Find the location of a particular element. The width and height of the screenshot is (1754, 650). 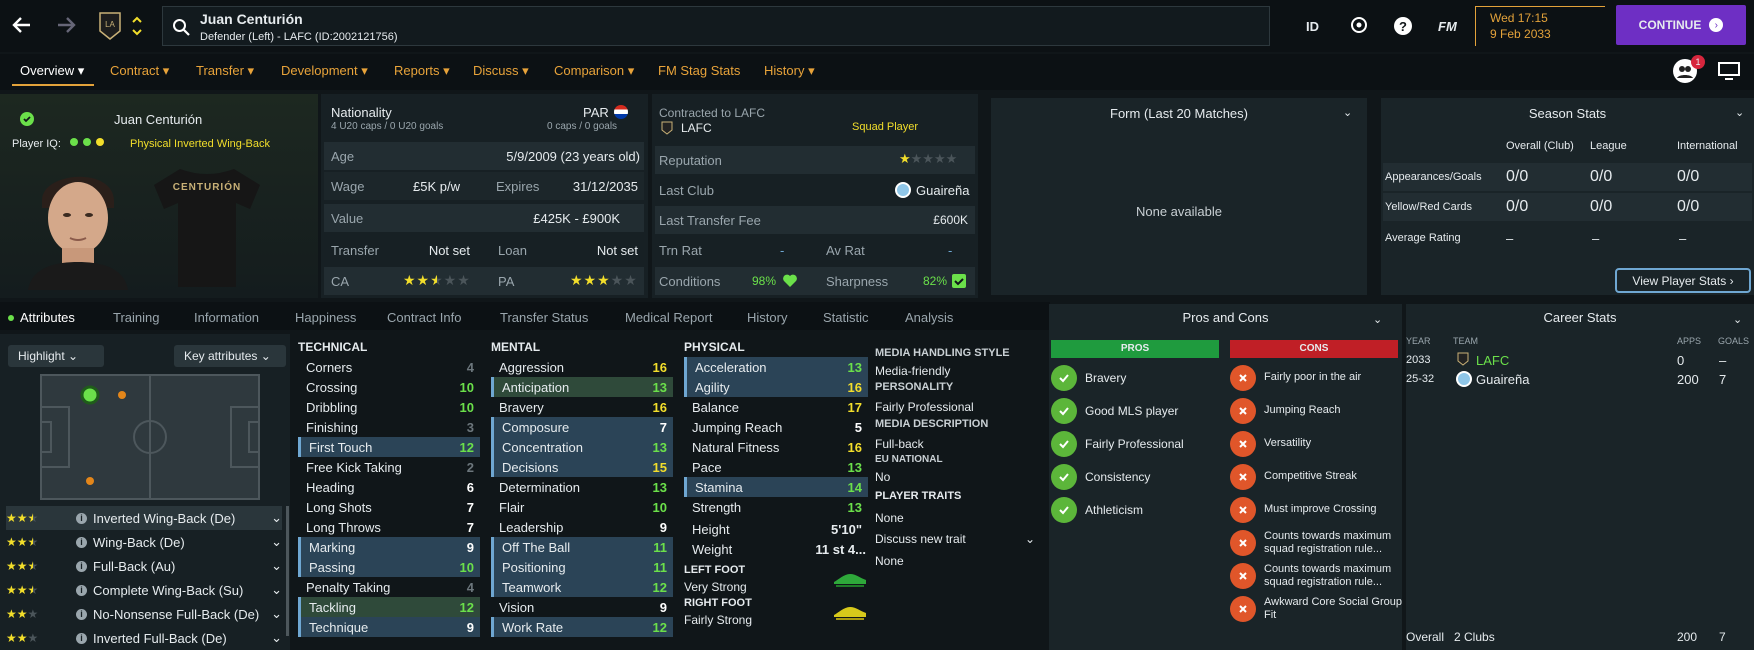

mental-attribute-row: Teamwork 12 is located at coordinates (582, 587).